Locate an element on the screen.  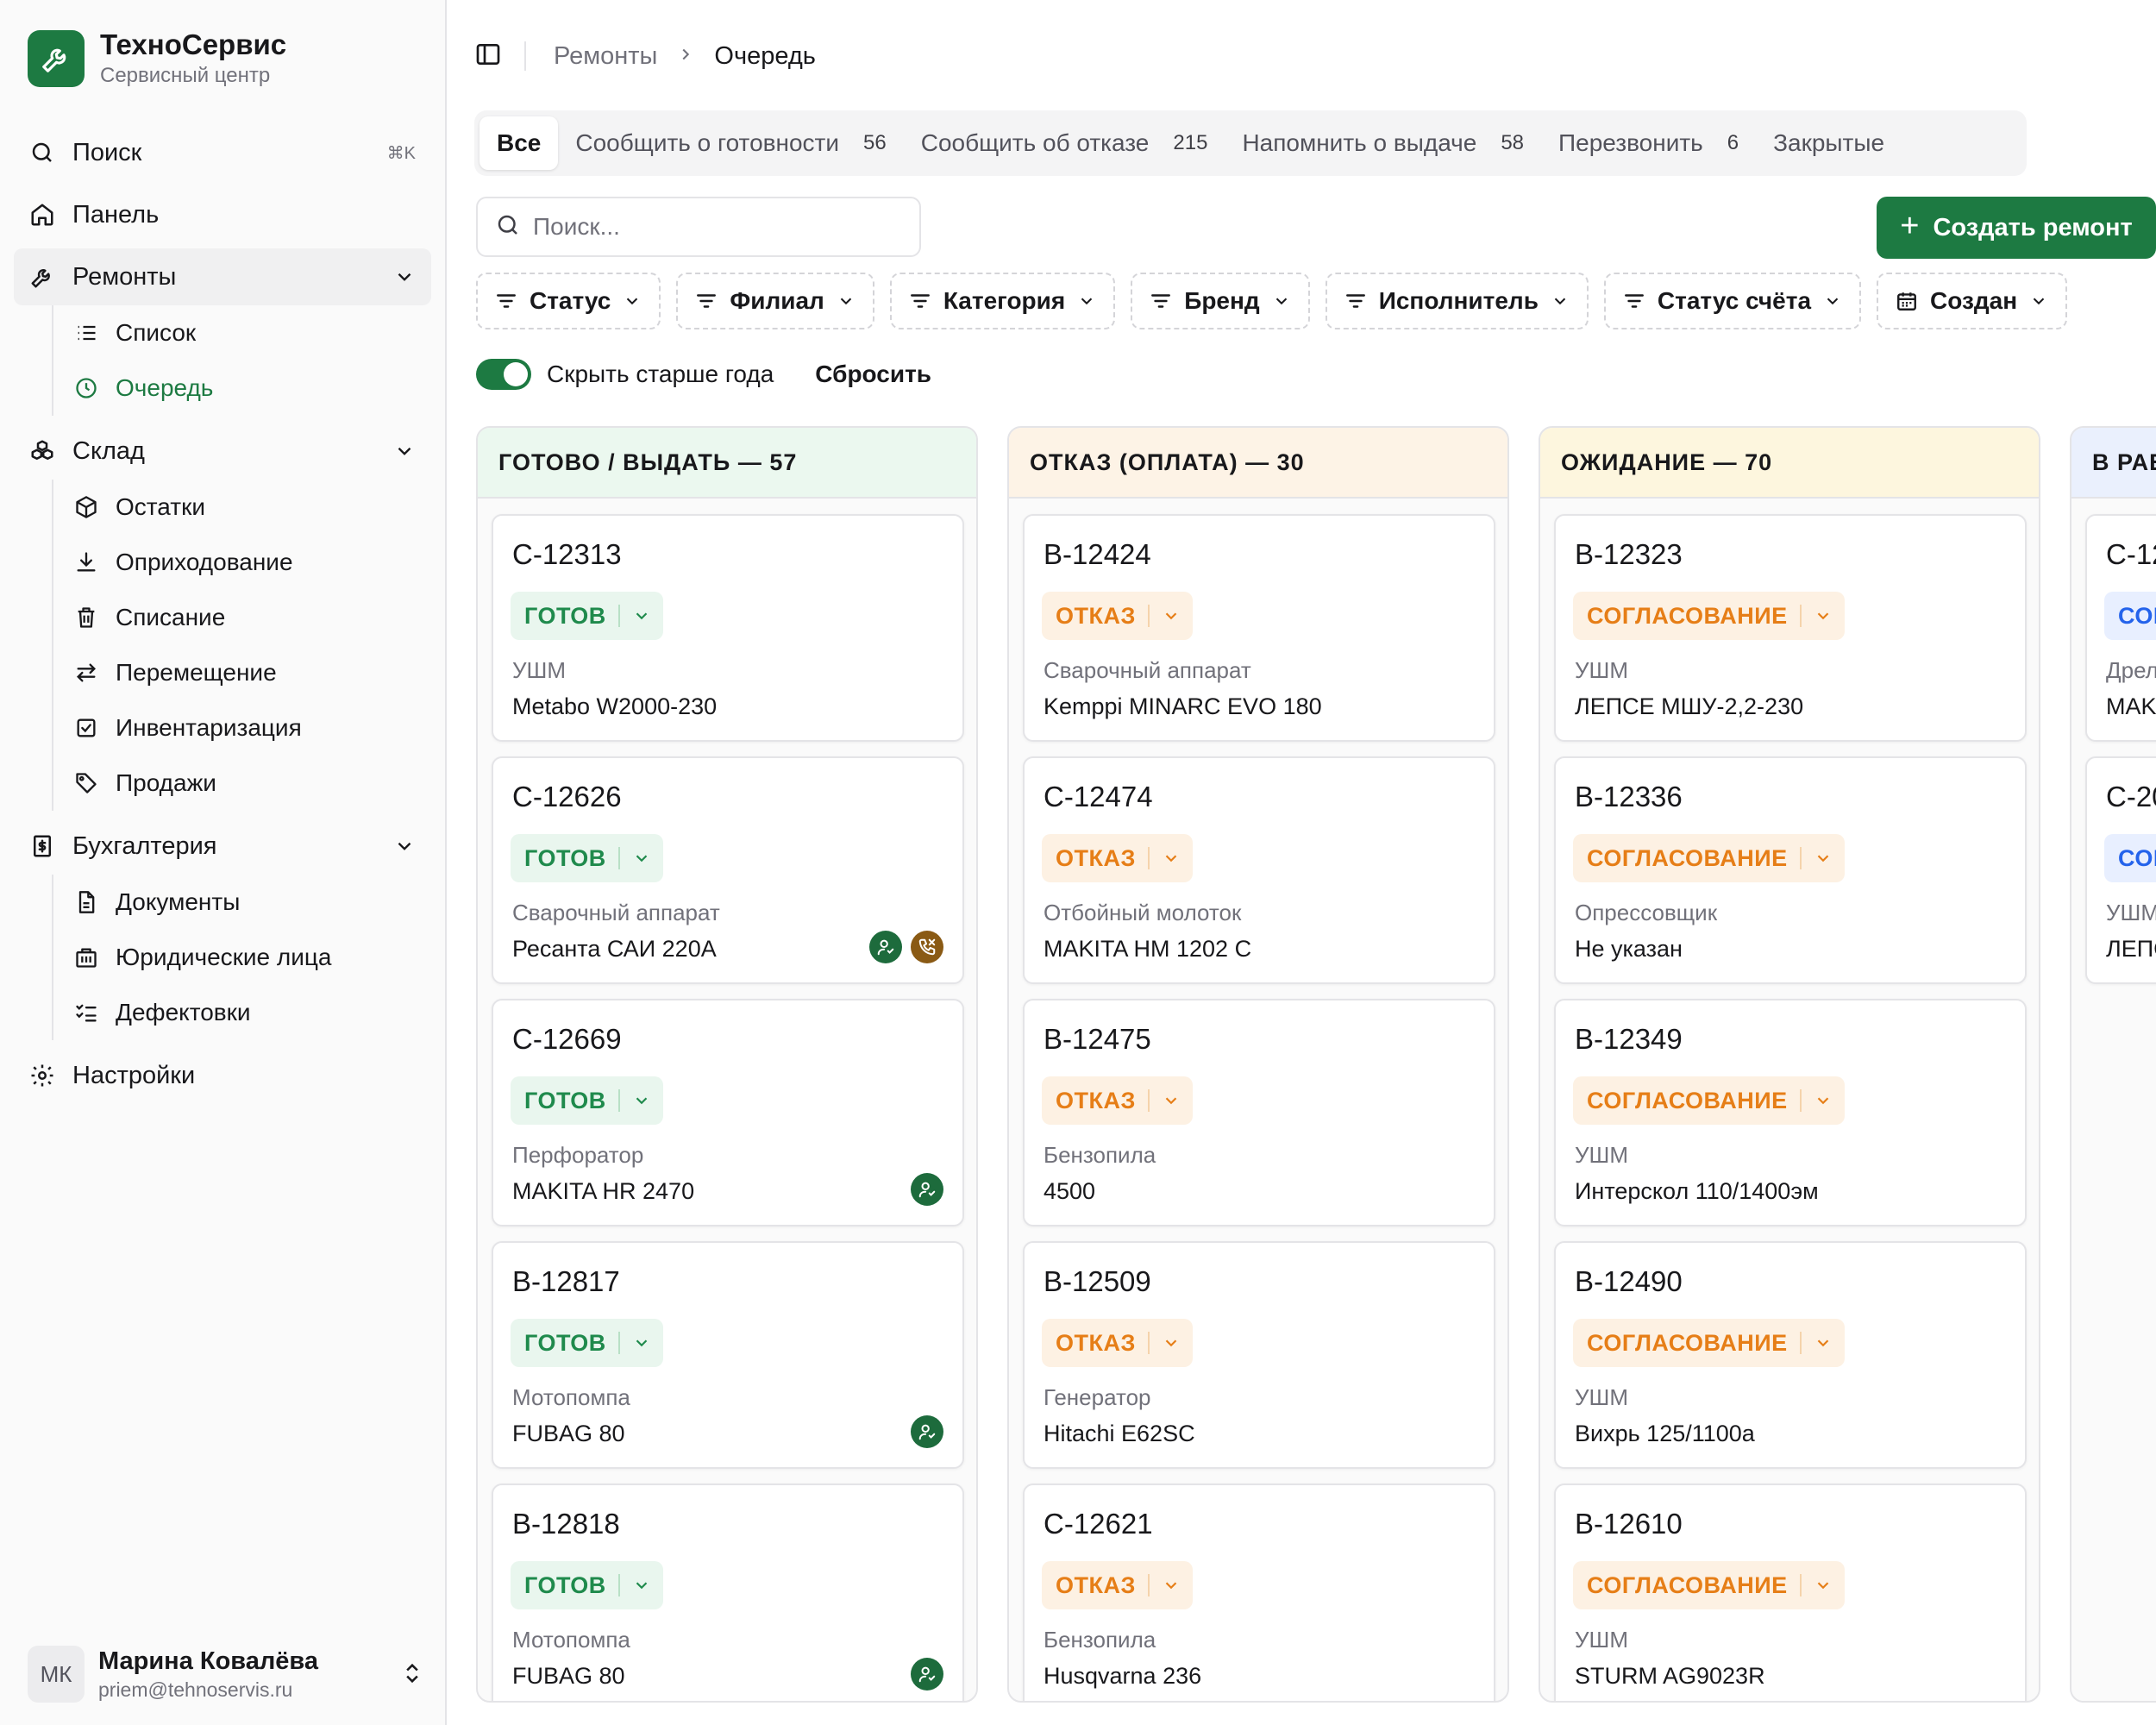
tab-label: Перезвонить is located at coordinates (1630, 143).